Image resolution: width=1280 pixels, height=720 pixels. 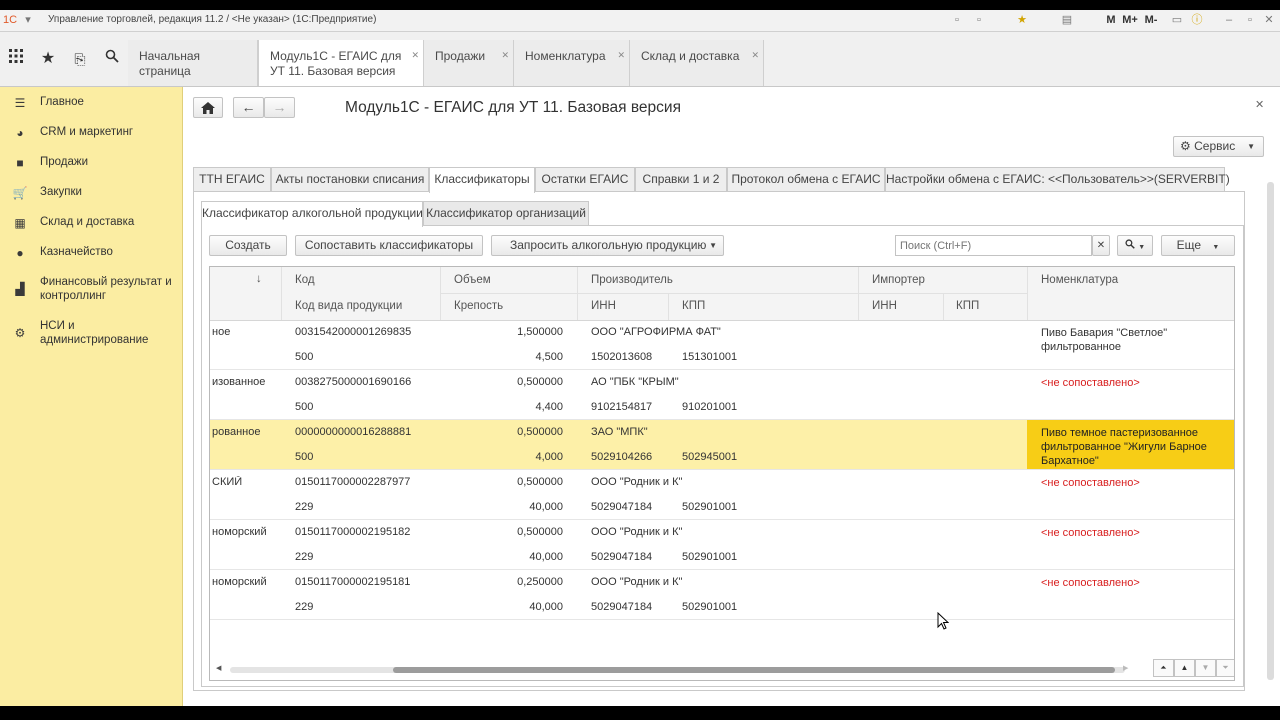 I want to click on tab-sales: Продажи ✕, so click(x=469, y=63).